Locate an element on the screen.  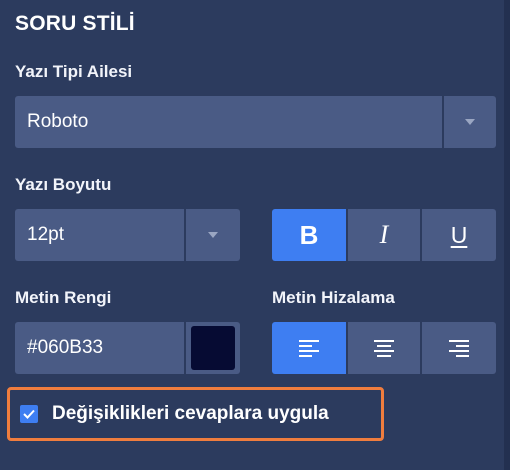
underline-icon: U is located at coordinates (459, 234).